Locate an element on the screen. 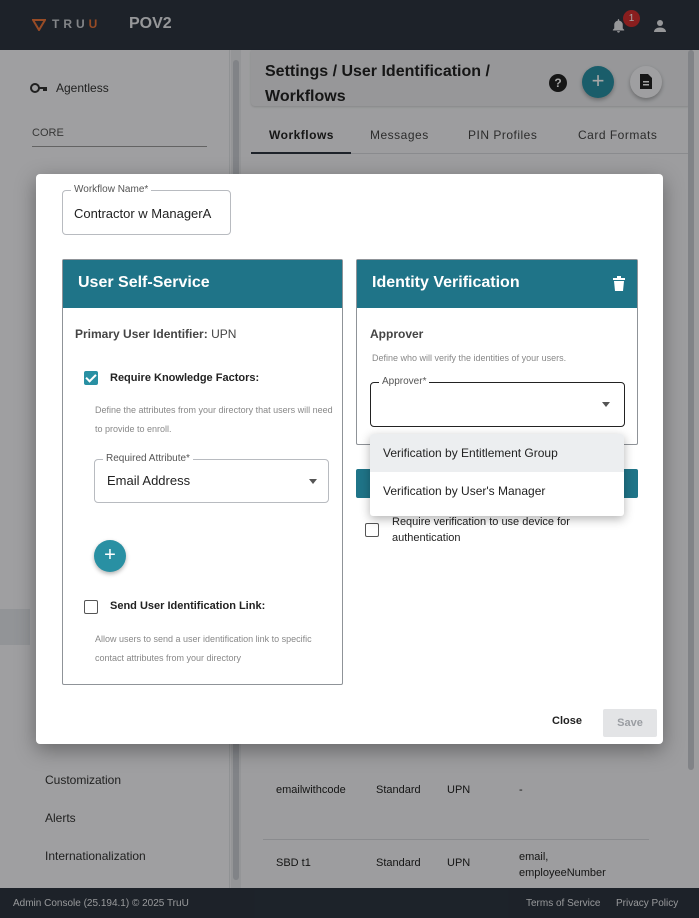 The image size is (699, 918). primary-user-identifier: Primary User Identifier: UPN is located at coordinates (155, 334).